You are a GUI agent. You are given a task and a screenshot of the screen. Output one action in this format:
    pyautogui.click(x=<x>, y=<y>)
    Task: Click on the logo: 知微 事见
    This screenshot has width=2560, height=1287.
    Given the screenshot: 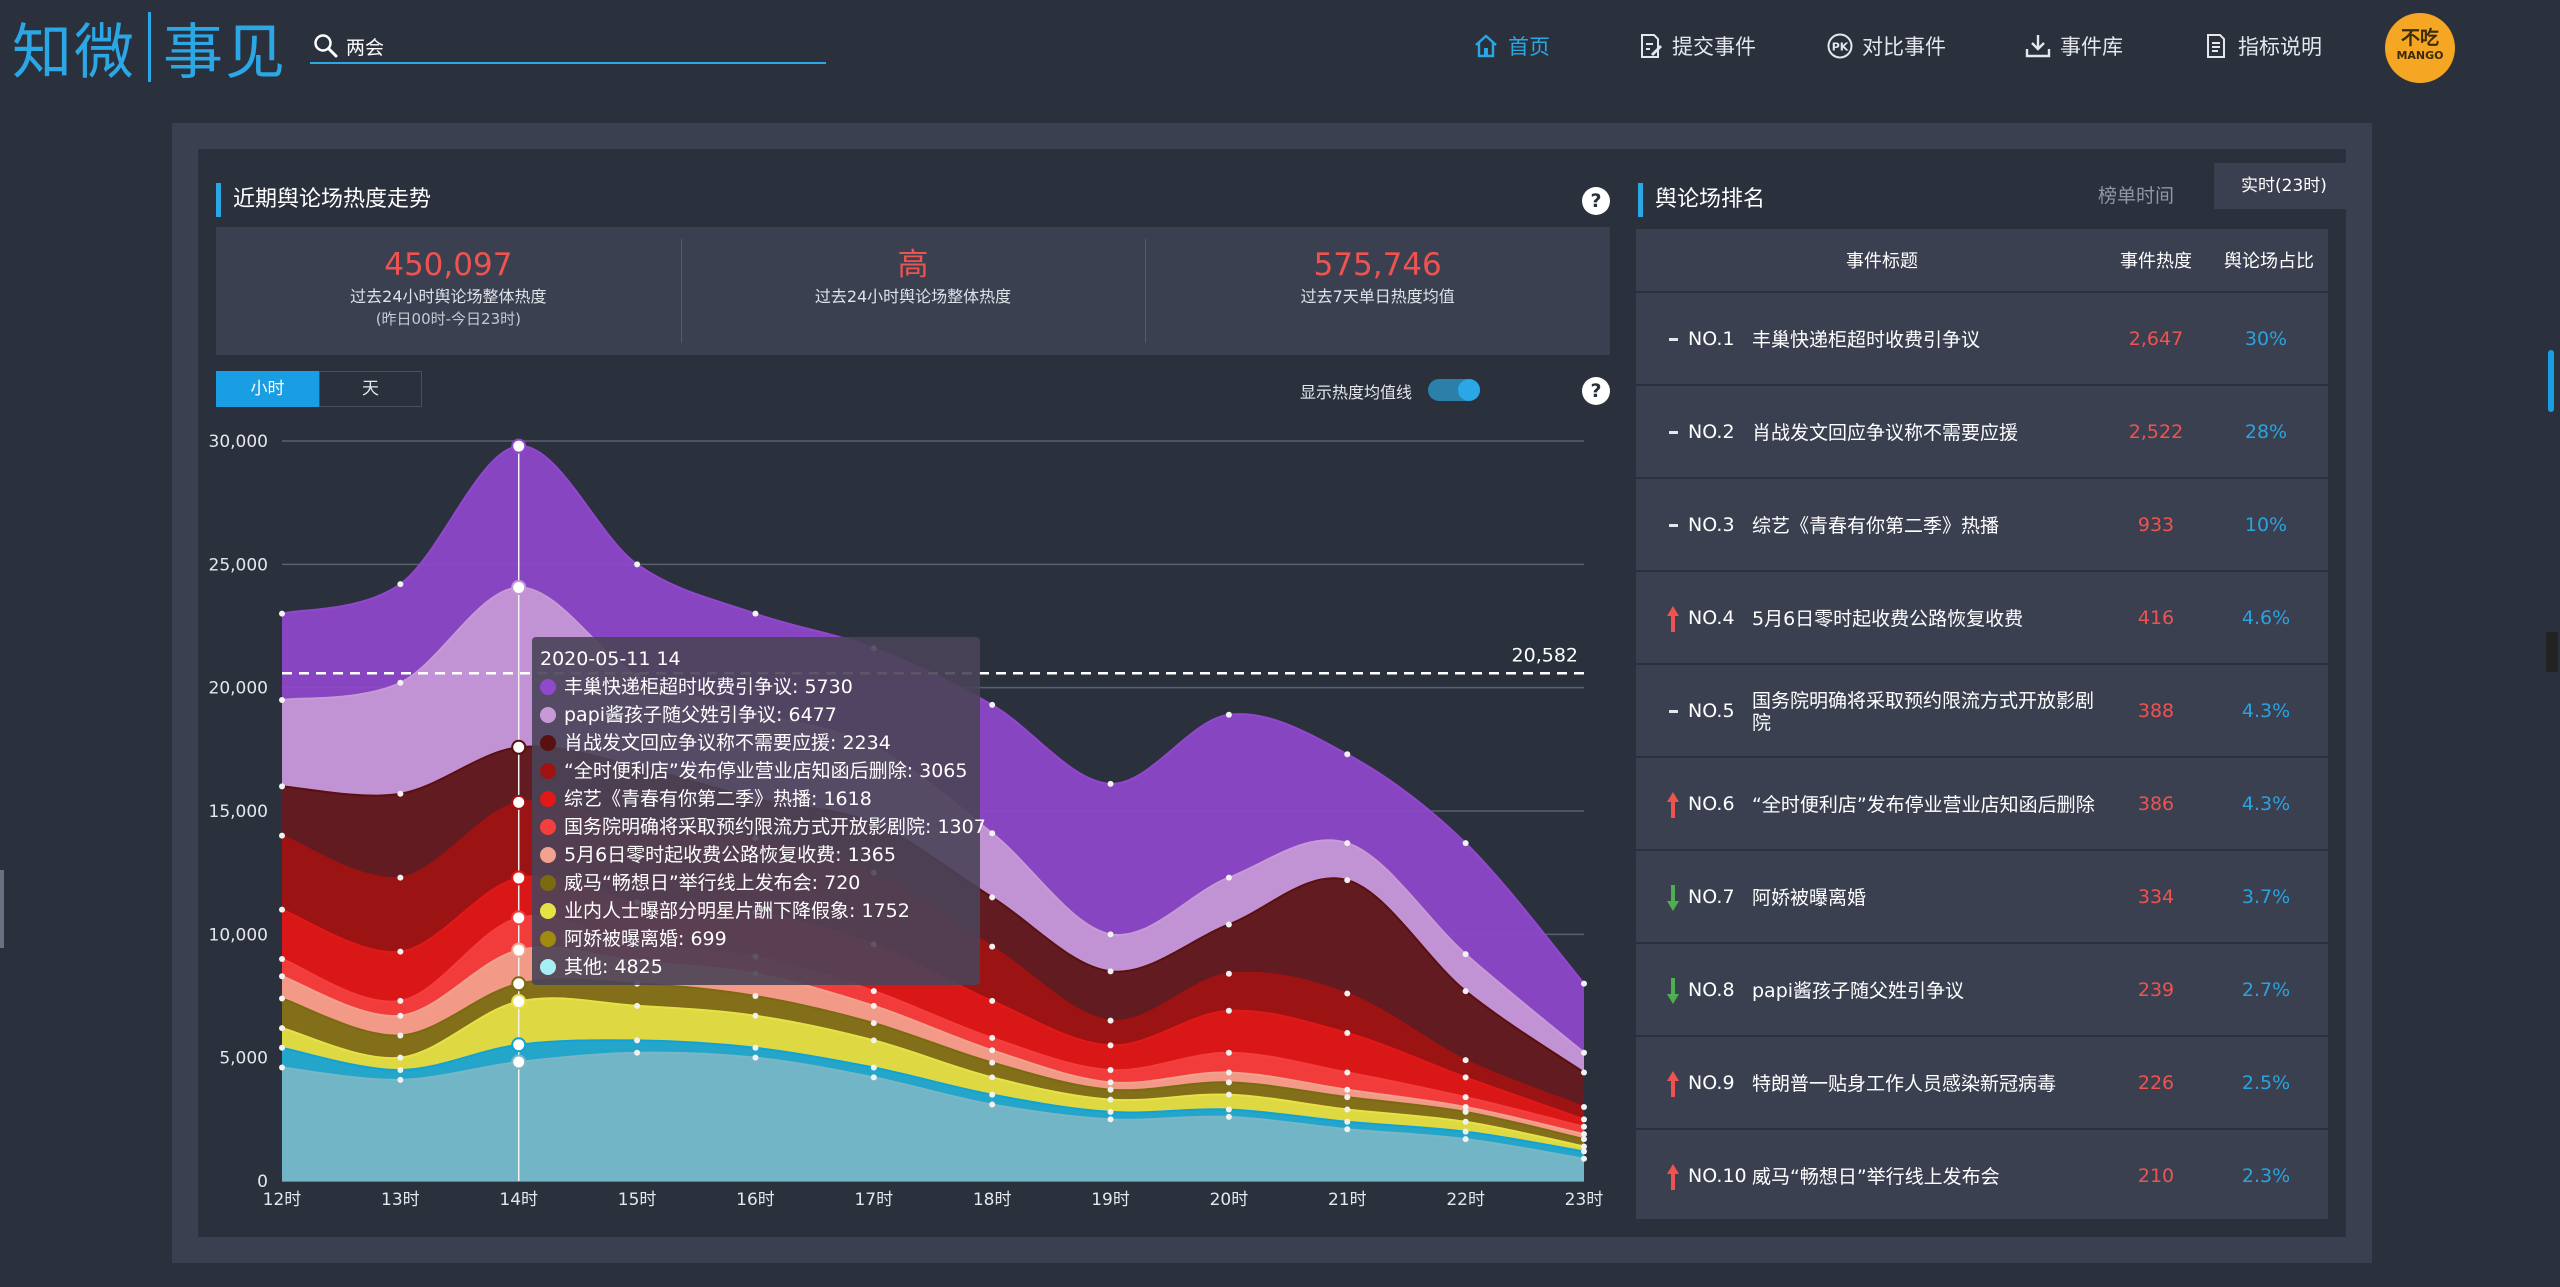 What is the action you would take?
    pyautogui.click(x=149, y=49)
    